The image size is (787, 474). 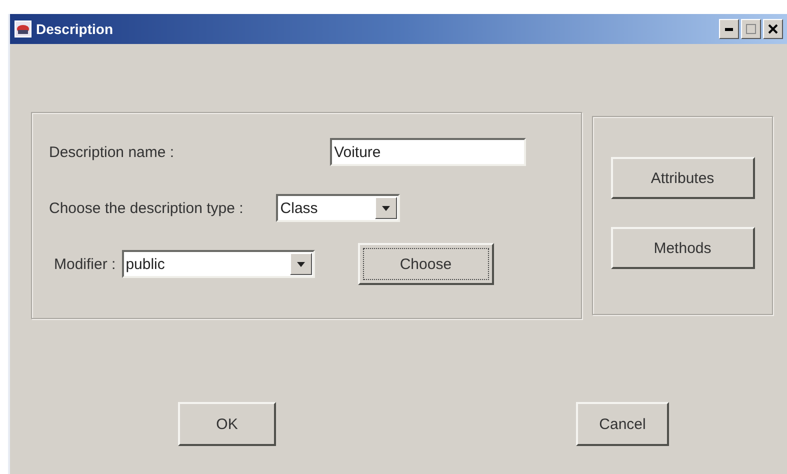 I want to click on minimize-button, so click(x=729, y=29).